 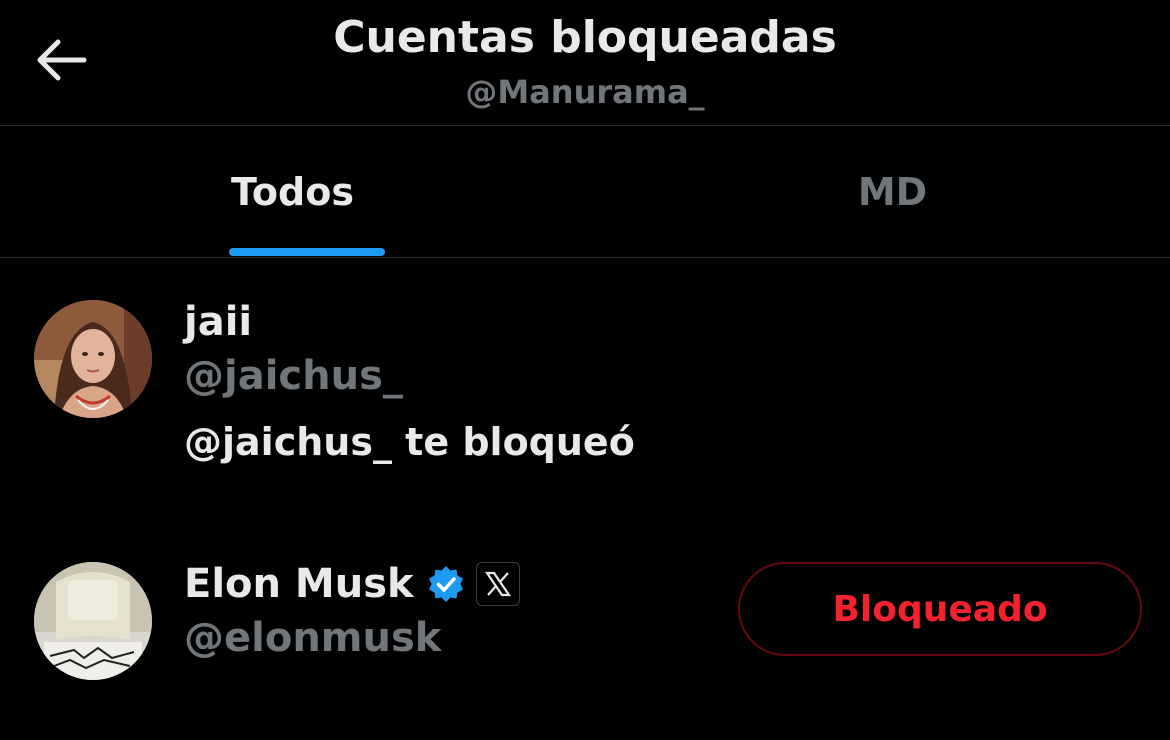 I want to click on page-subtitle: @Manurama_, so click(x=585, y=92).